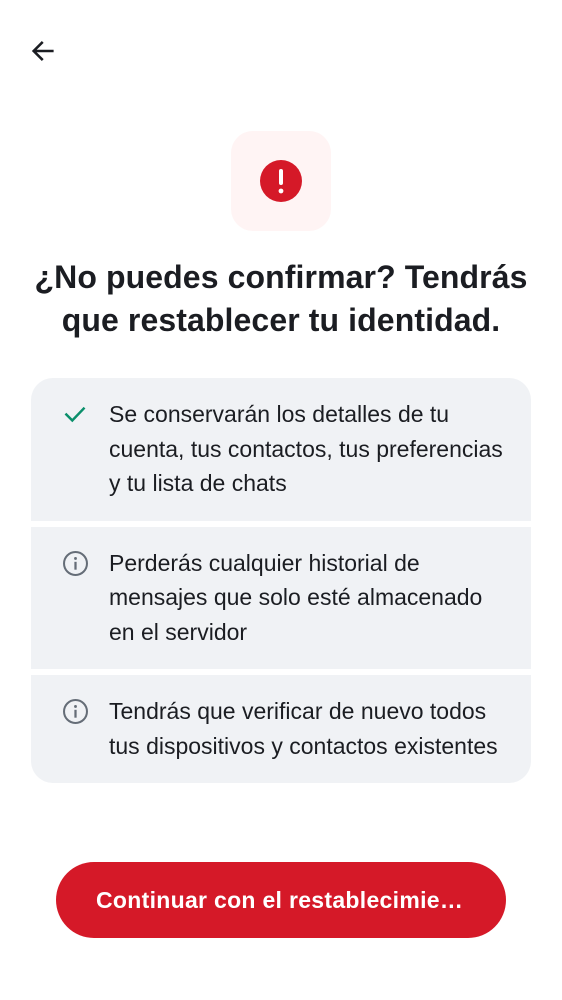  I want to click on arrow-left-icon, so click(42, 51).